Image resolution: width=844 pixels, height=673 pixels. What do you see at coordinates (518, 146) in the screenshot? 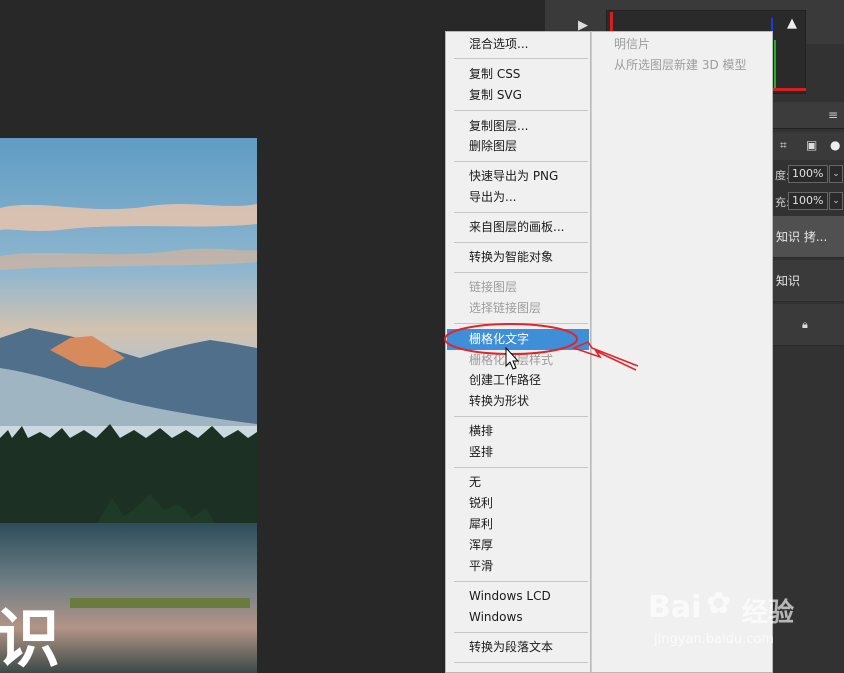
I see `menu-item-delete-layer: 删除图层` at bounding box center [518, 146].